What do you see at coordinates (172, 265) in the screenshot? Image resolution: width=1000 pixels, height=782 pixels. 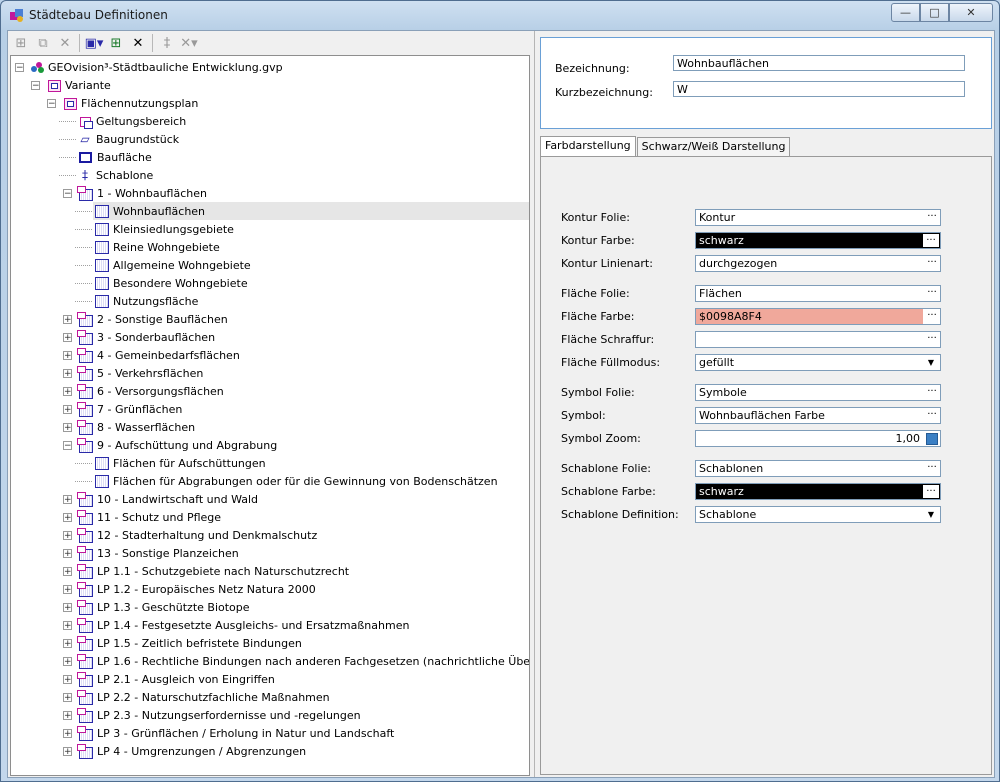 I see `tree-node: Allgemeine Wohngebiete` at bounding box center [172, 265].